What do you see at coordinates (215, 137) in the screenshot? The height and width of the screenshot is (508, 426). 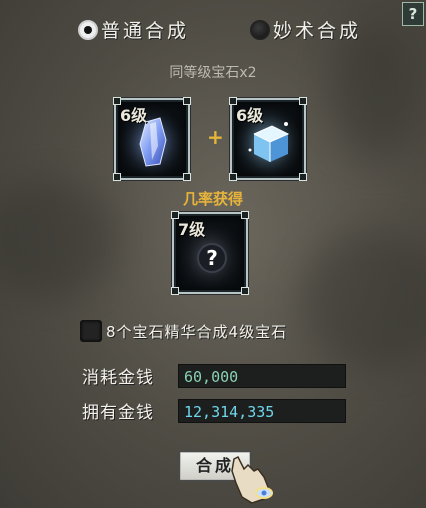 I see `plus-sign: +` at bounding box center [215, 137].